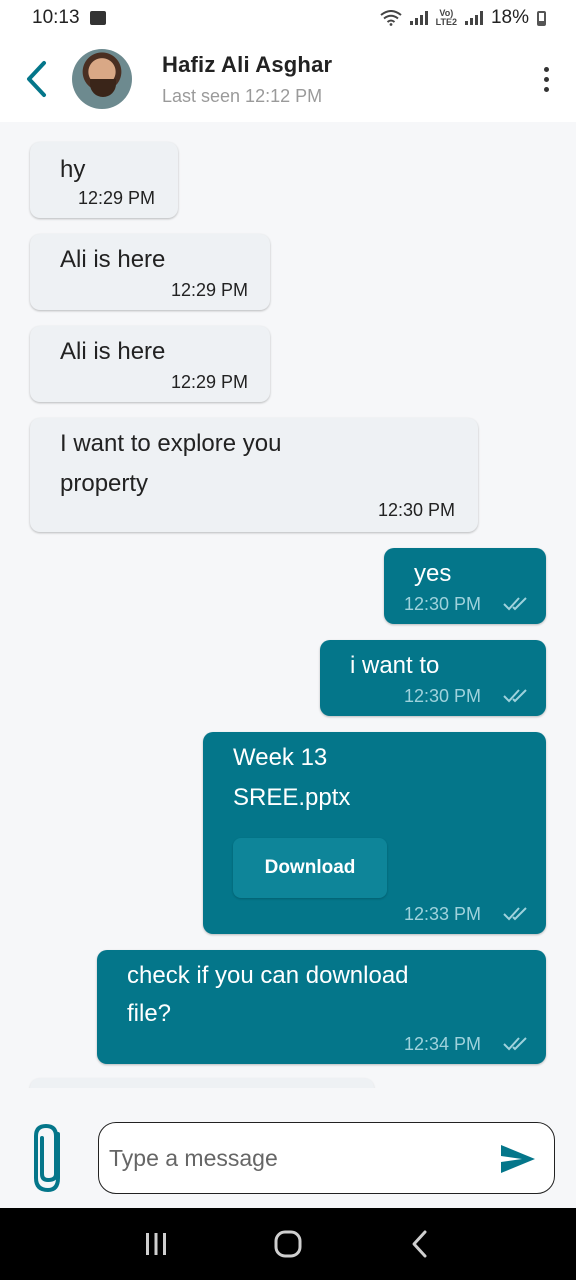 The height and width of the screenshot is (1280, 576). What do you see at coordinates (247, 64) in the screenshot?
I see `contact-name: Hafiz Ali Asghar` at bounding box center [247, 64].